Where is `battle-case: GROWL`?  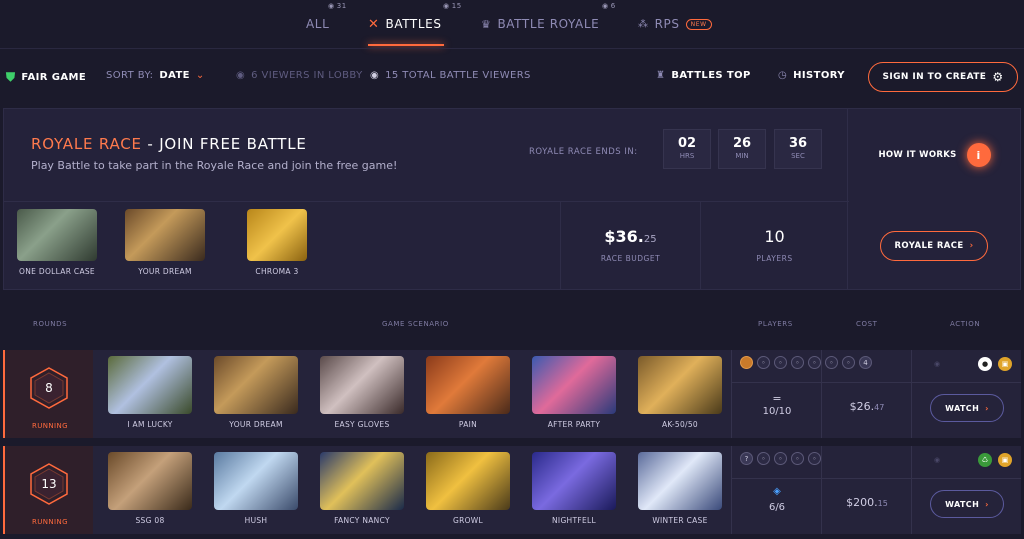 battle-case: GROWL is located at coordinates (468, 488).